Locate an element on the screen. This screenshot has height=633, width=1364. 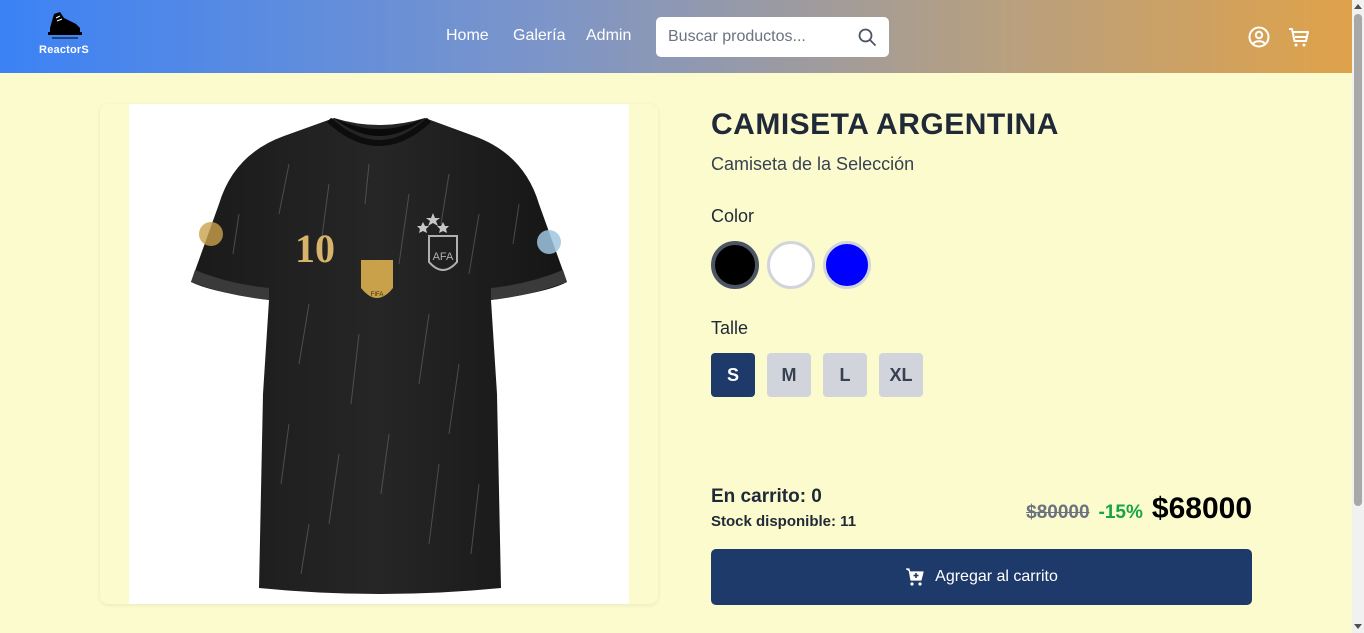
nav-galeria: Galería is located at coordinates (539, 36).